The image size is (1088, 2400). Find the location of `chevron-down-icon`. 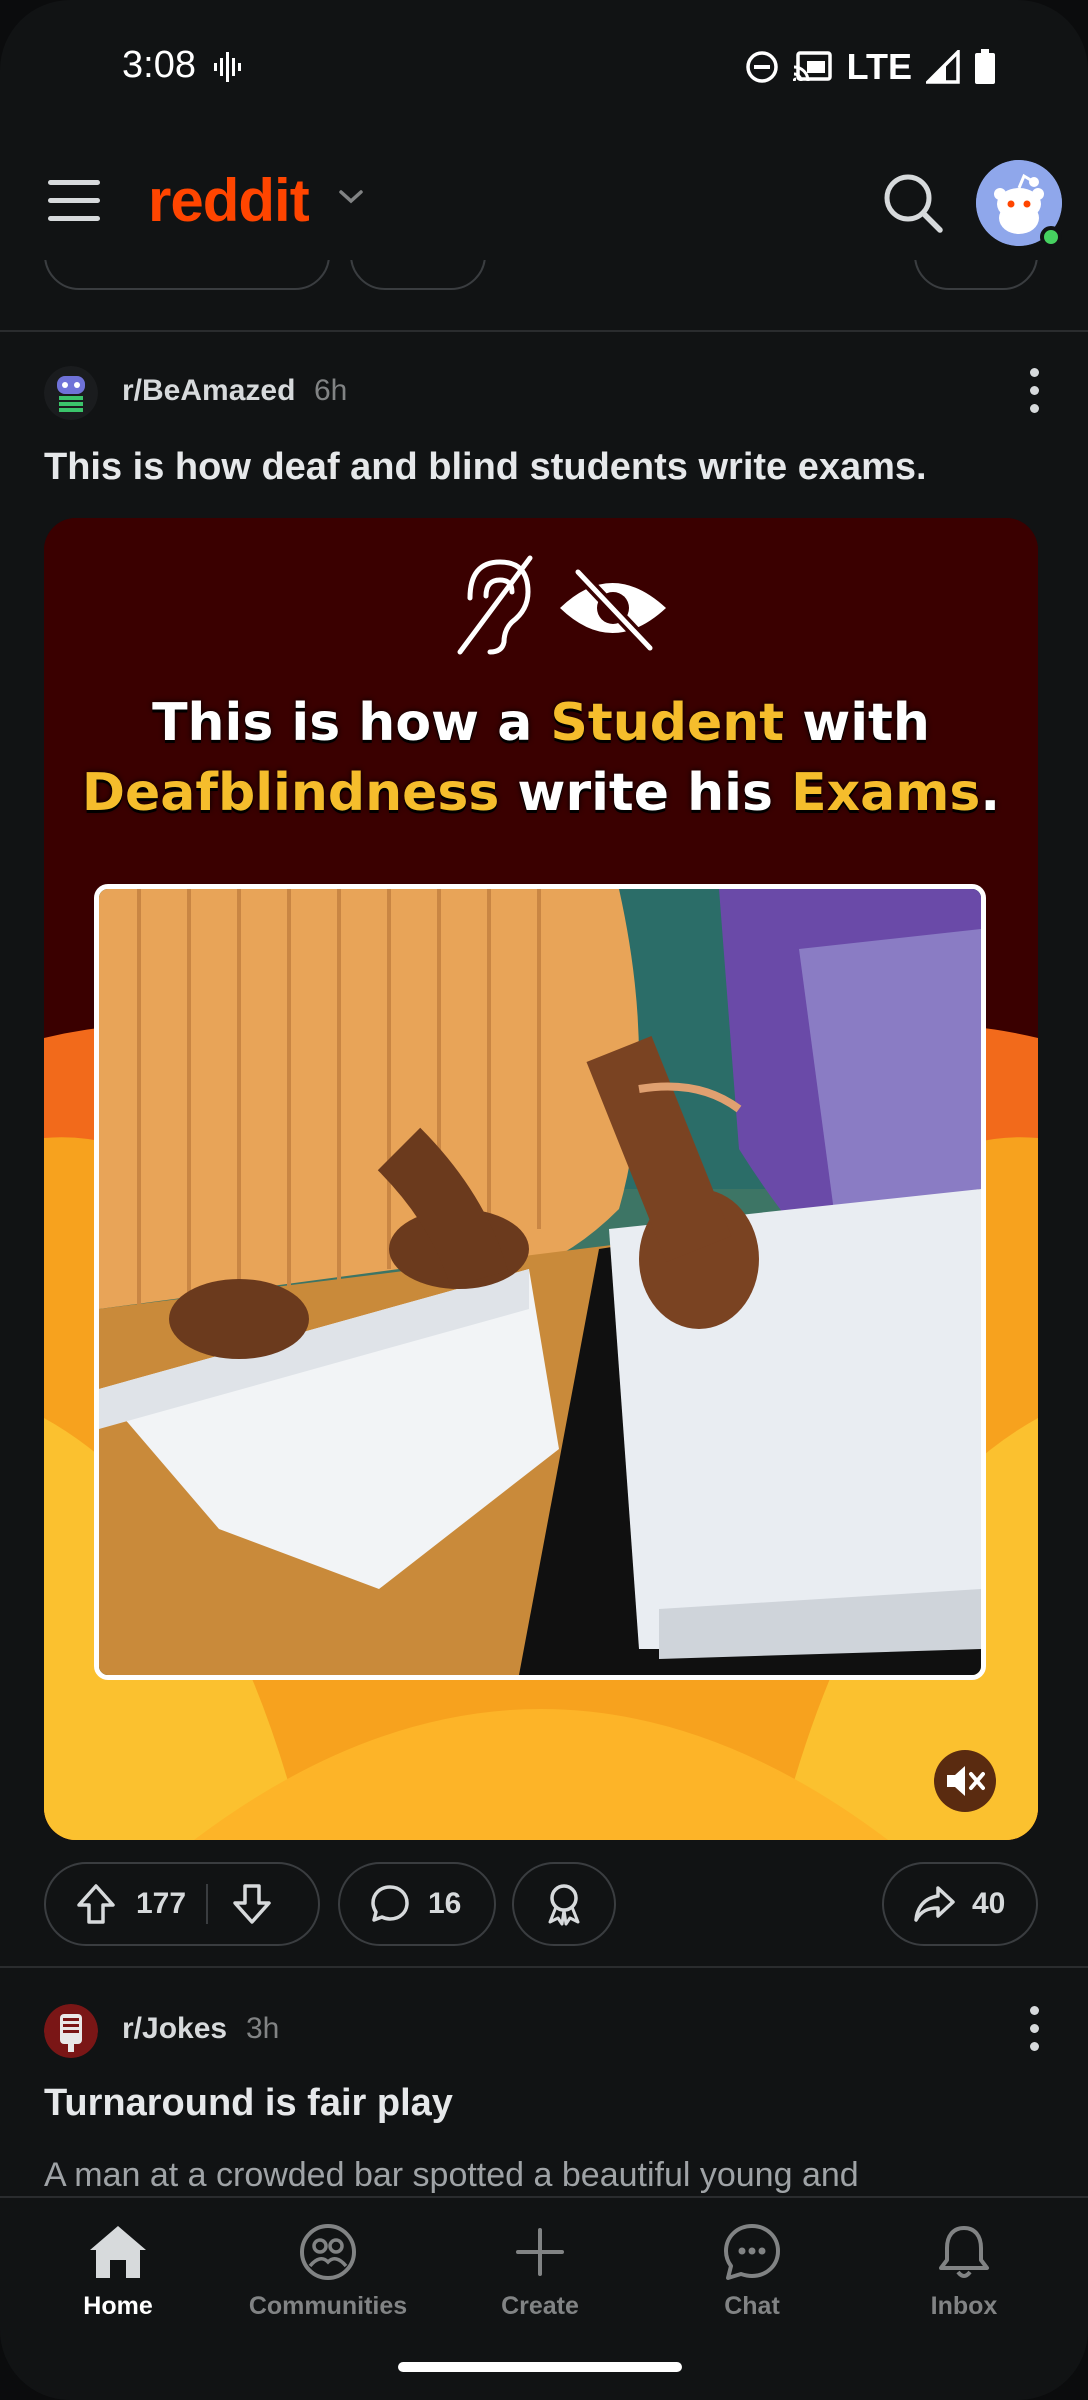

chevron-down-icon is located at coordinates (351, 197).